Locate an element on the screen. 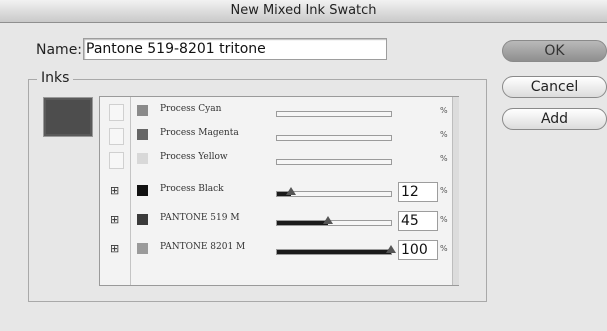 The height and width of the screenshot is (331, 607). dialog-title: New Mixed Ink Swatch is located at coordinates (303, 11).